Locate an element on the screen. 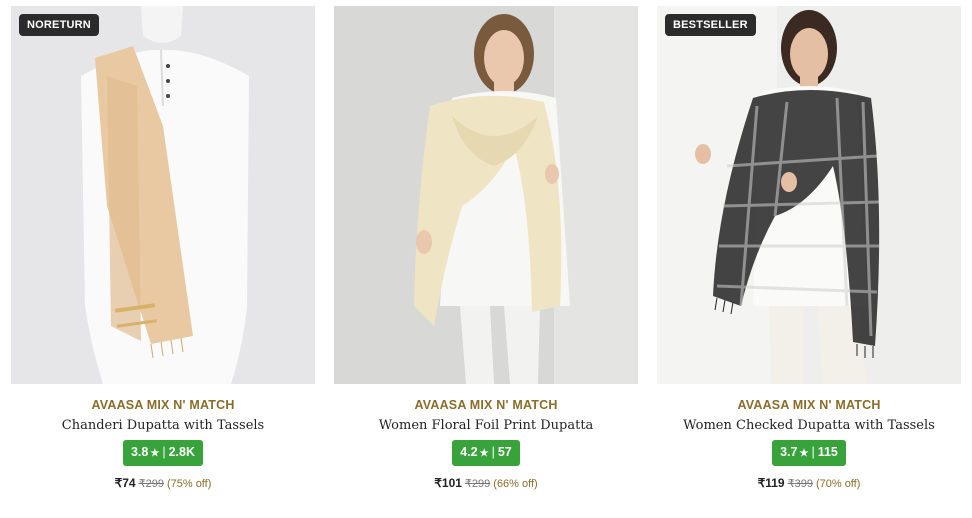  price: ₹119 is located at coordinates (771, 483).